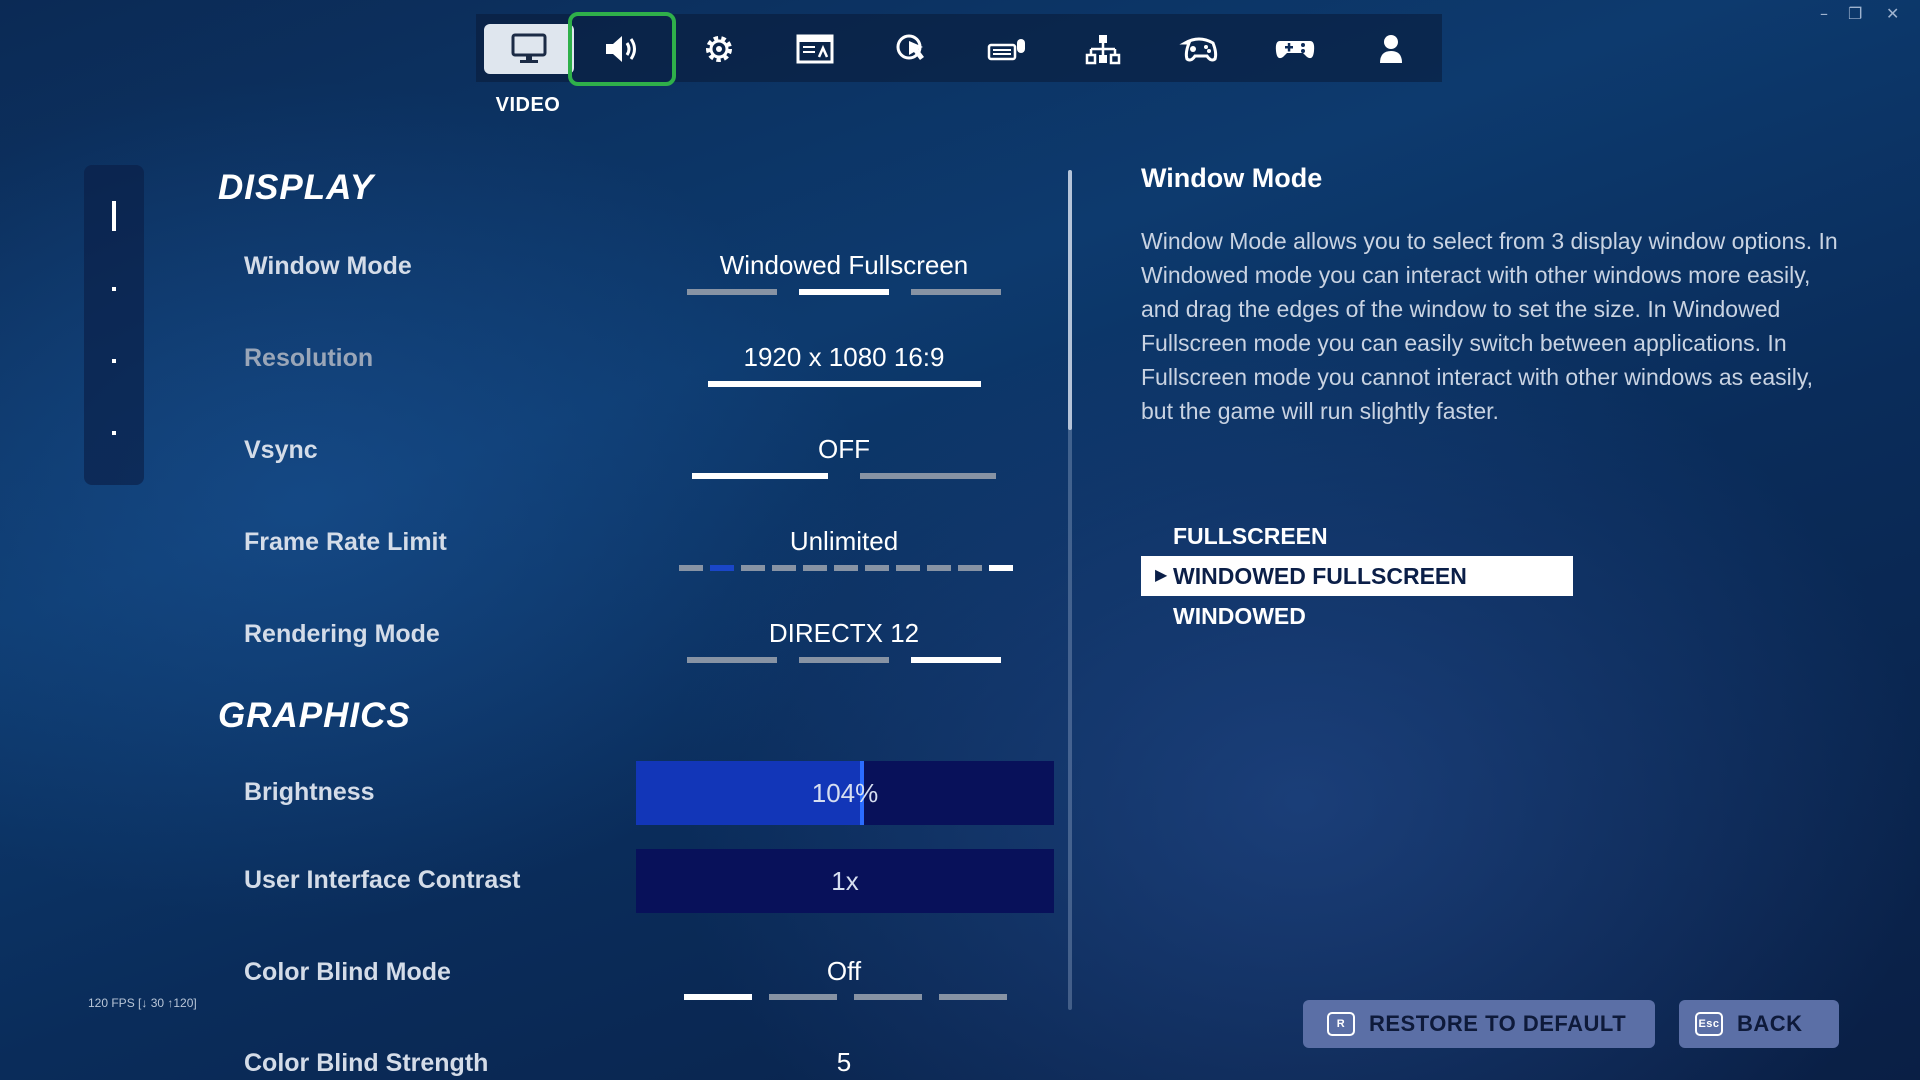 Image resolution: width=1920 pixels, height=1080 pixels. What do you see at coordinates (1824, 13) in the screenshot?
I see `minimize-button: –` at bounding box center [1824, 13].